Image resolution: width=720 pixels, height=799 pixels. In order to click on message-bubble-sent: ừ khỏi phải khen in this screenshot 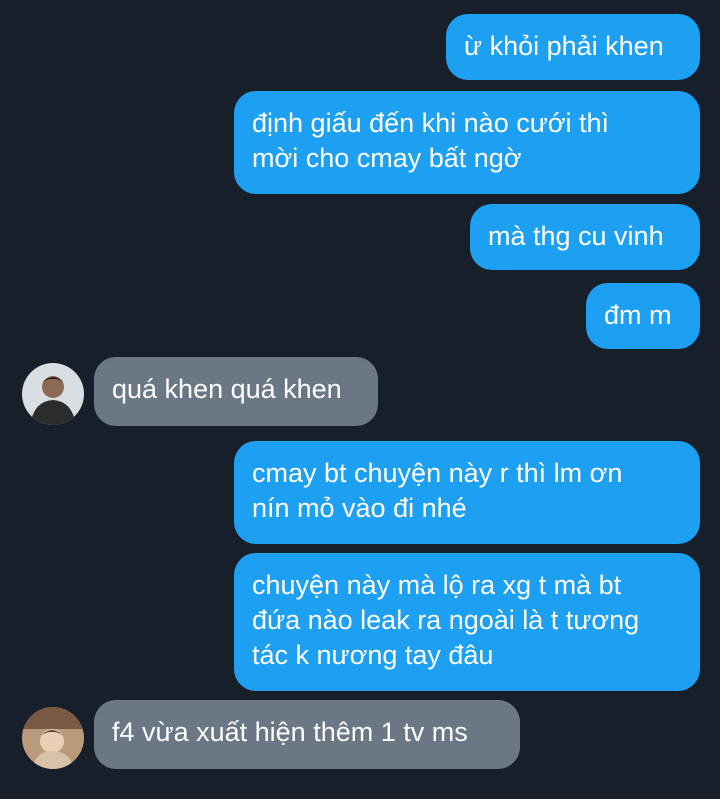, I will do `click(573, 47)`.